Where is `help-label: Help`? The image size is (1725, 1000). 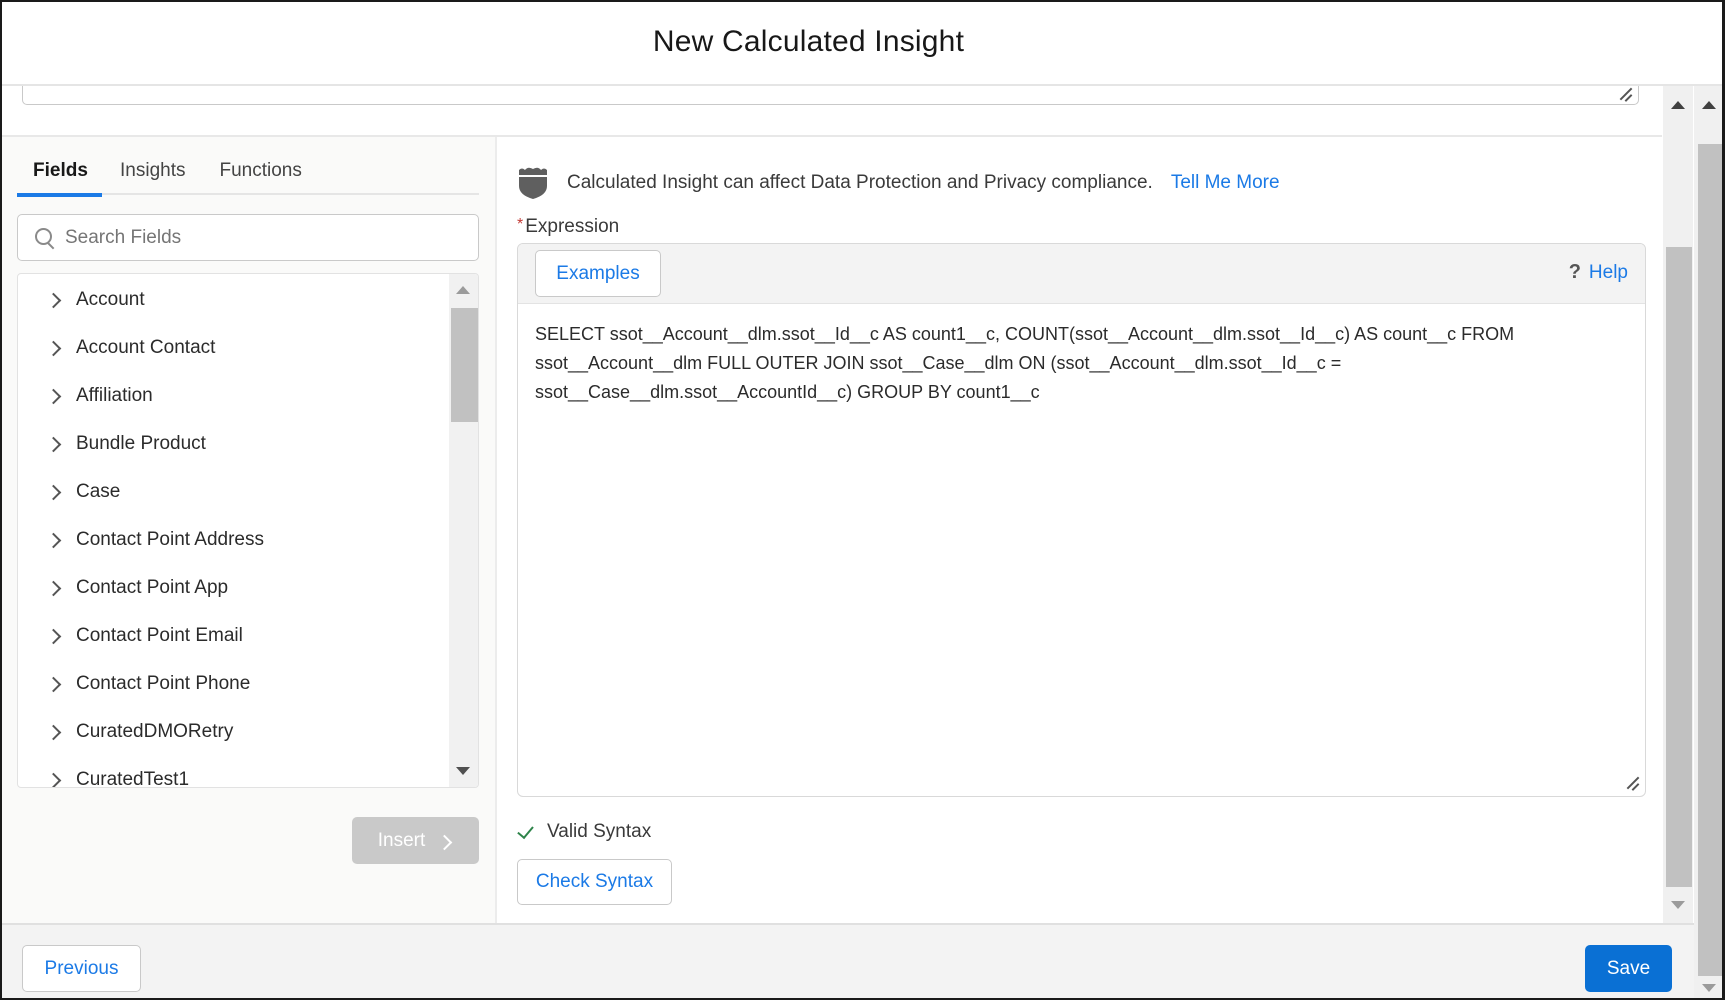
help-label: Help is located at coordinates (1608, 272).